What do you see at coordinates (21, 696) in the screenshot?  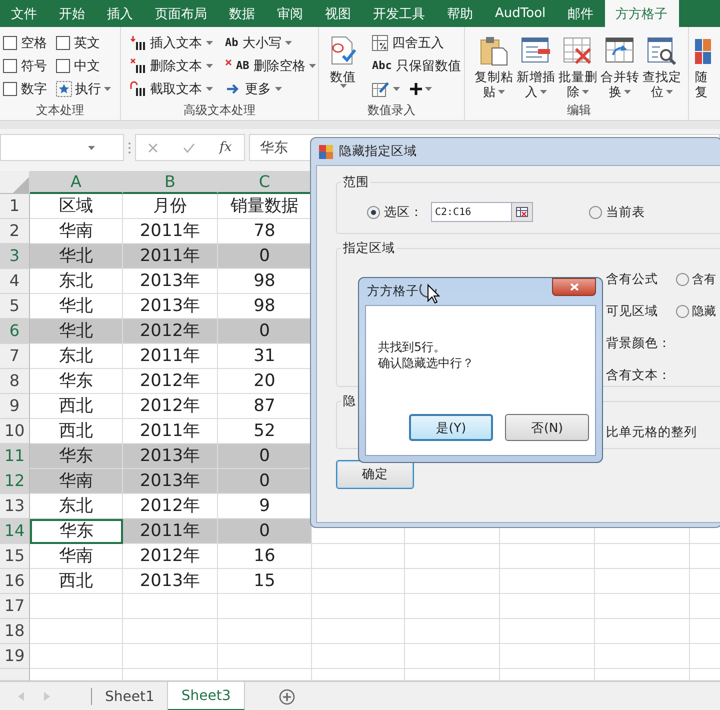 I see `scroll-left-icon` at bounding box center [21, 696].